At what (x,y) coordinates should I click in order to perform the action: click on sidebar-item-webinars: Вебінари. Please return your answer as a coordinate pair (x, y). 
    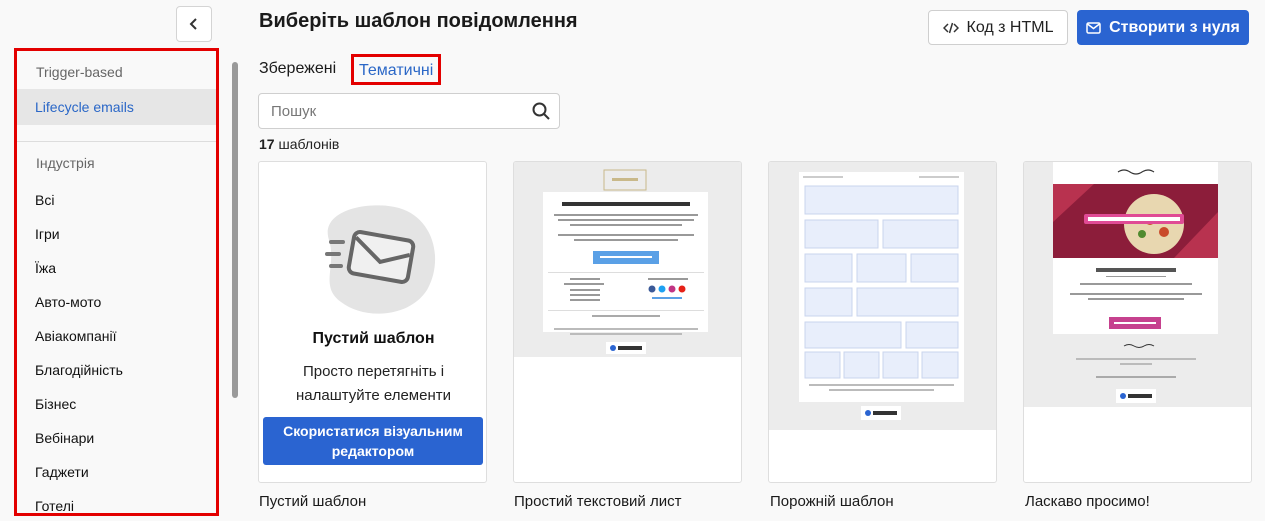
    Looking at the image, I should click on (116, 438).